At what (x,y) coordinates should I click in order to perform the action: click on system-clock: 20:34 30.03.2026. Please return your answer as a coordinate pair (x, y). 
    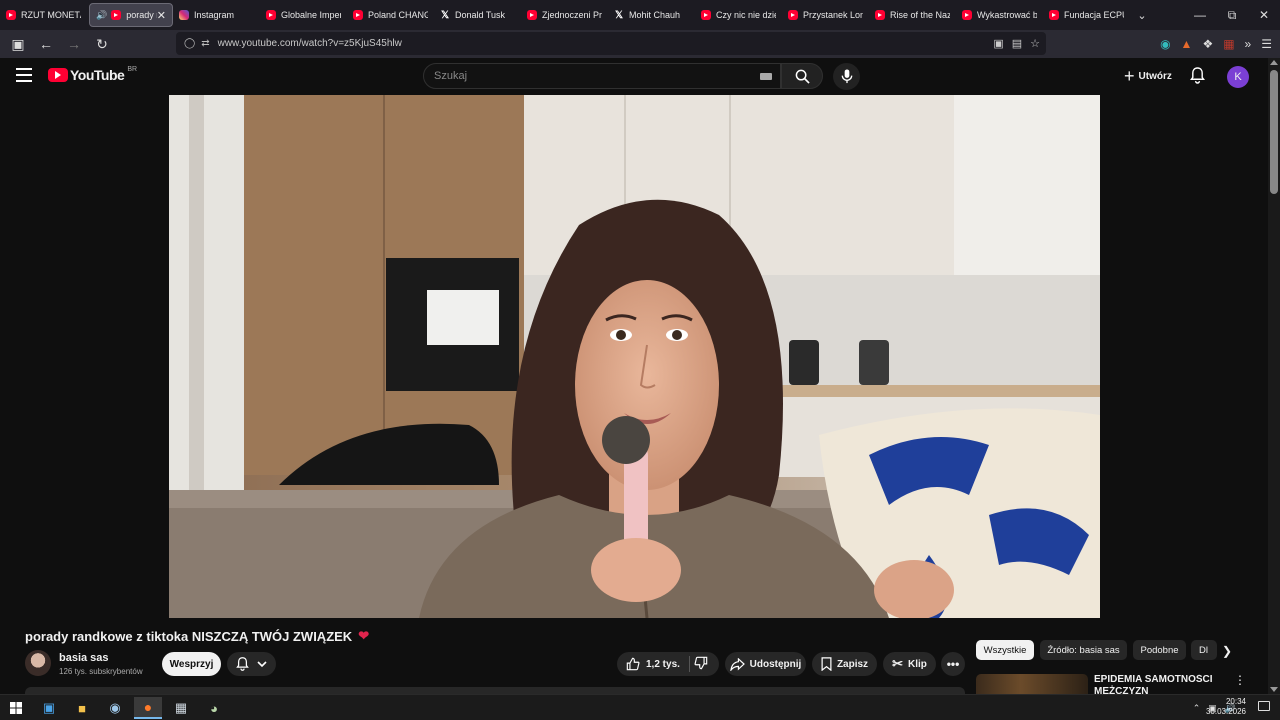
    Looking at the image, I should click on (1226, 707).